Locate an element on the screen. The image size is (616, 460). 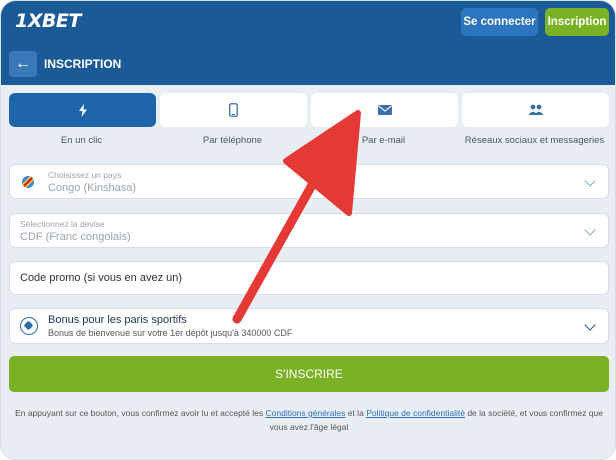
promo-code-placeholder: Code promo (si vous en avez un) is located at coordinates (101, 278).